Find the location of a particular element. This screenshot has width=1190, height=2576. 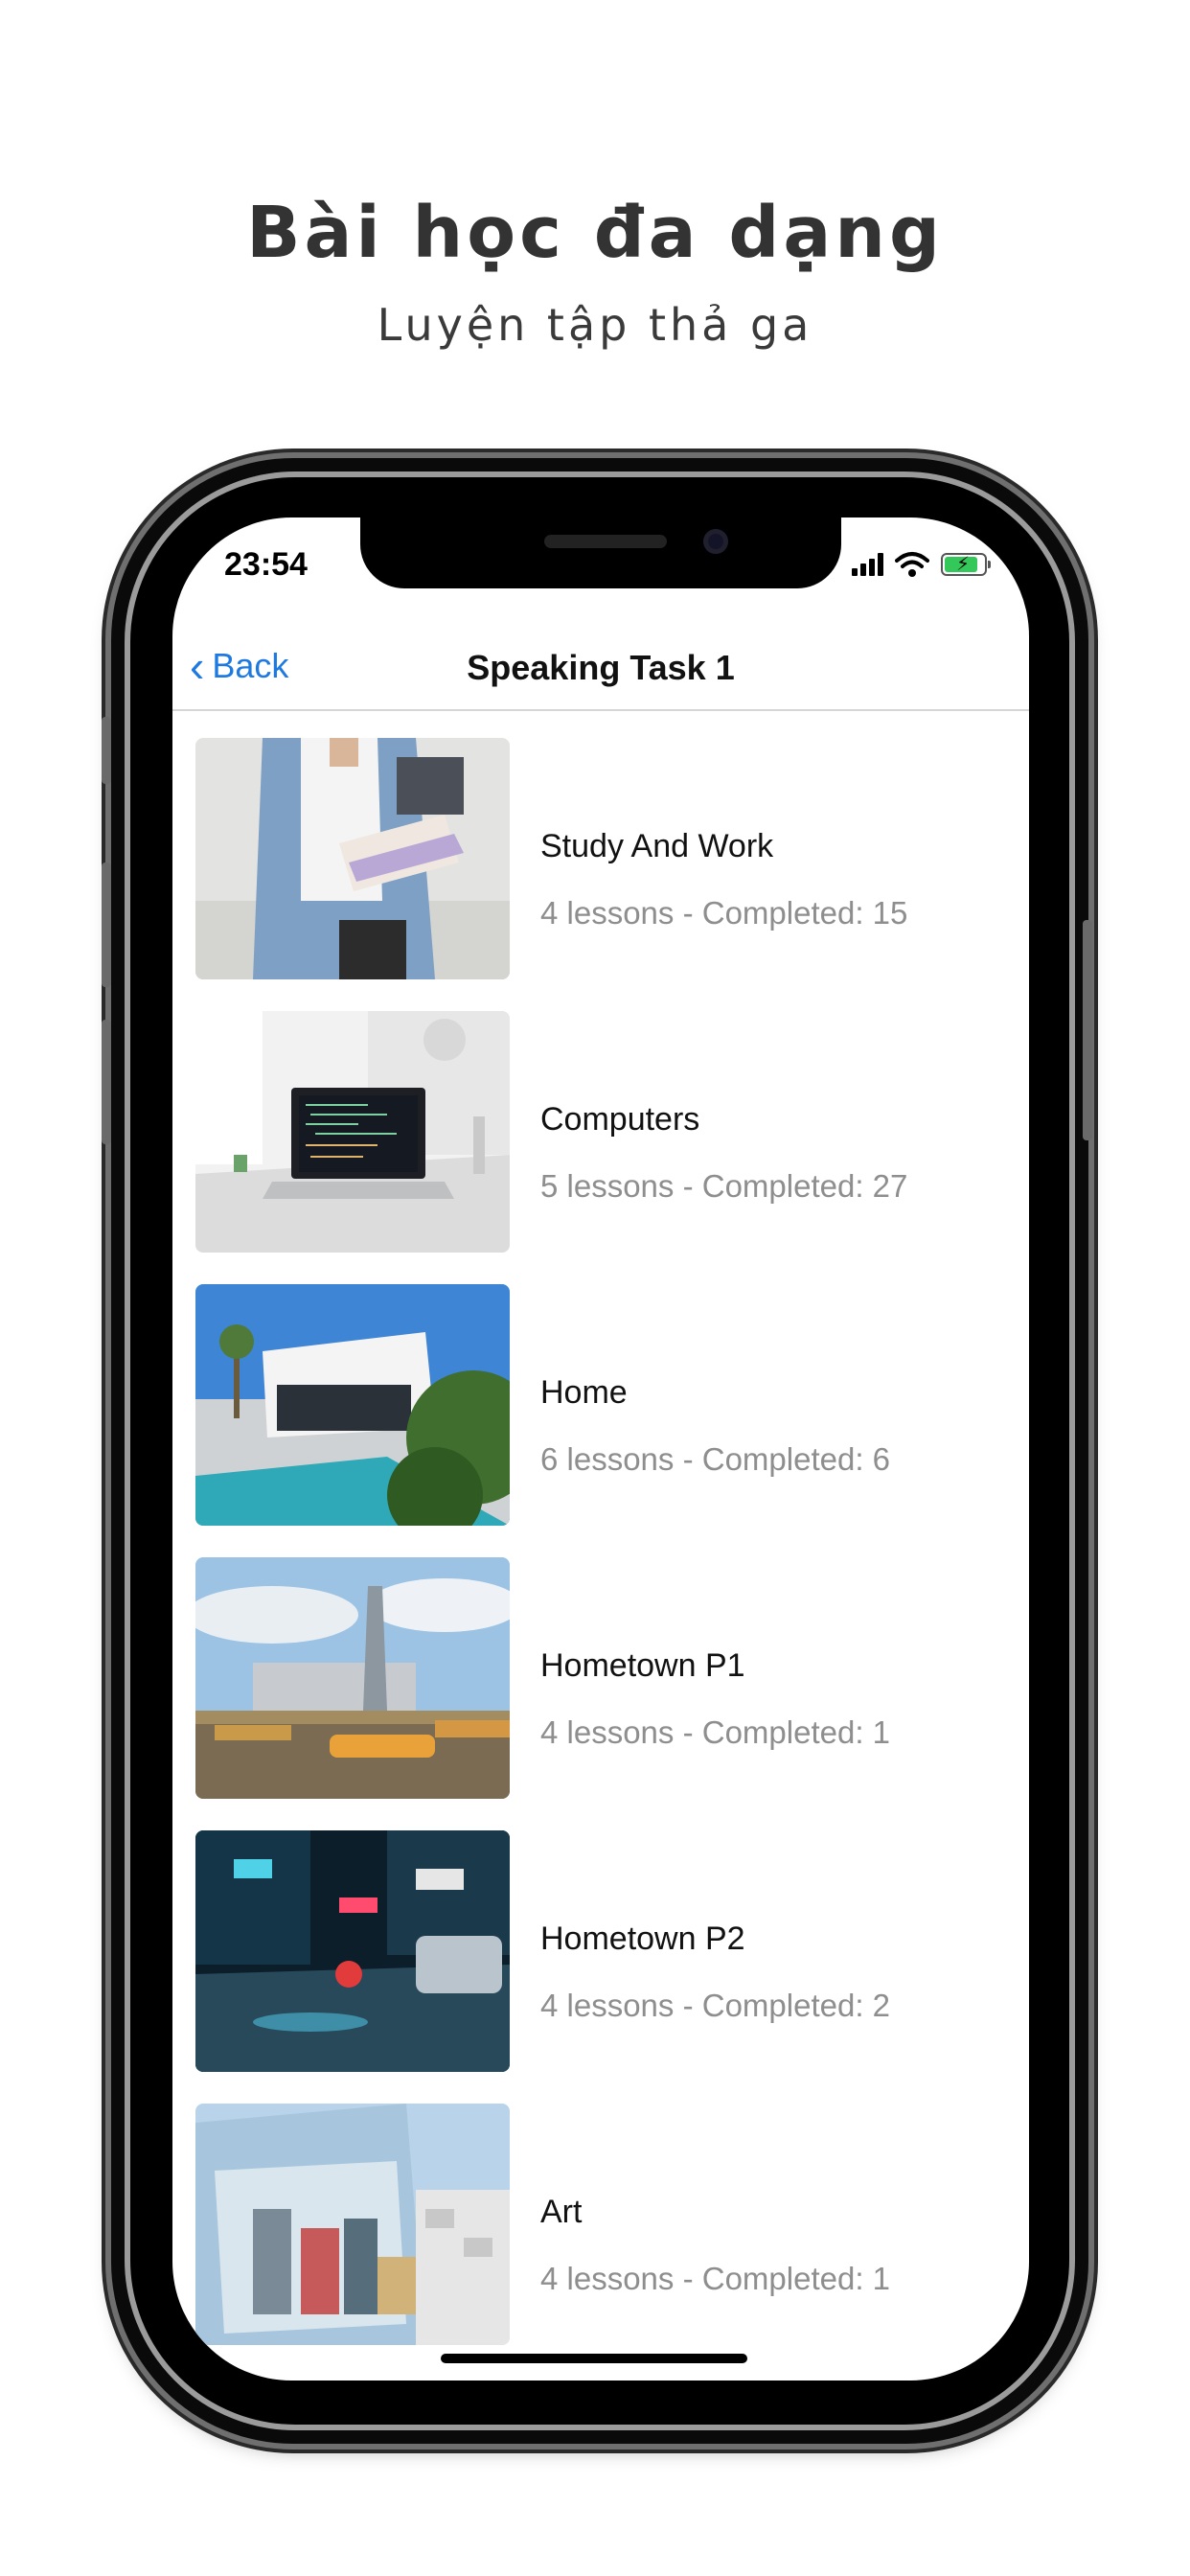

speaker-grille is located at coordinates (606, 541).